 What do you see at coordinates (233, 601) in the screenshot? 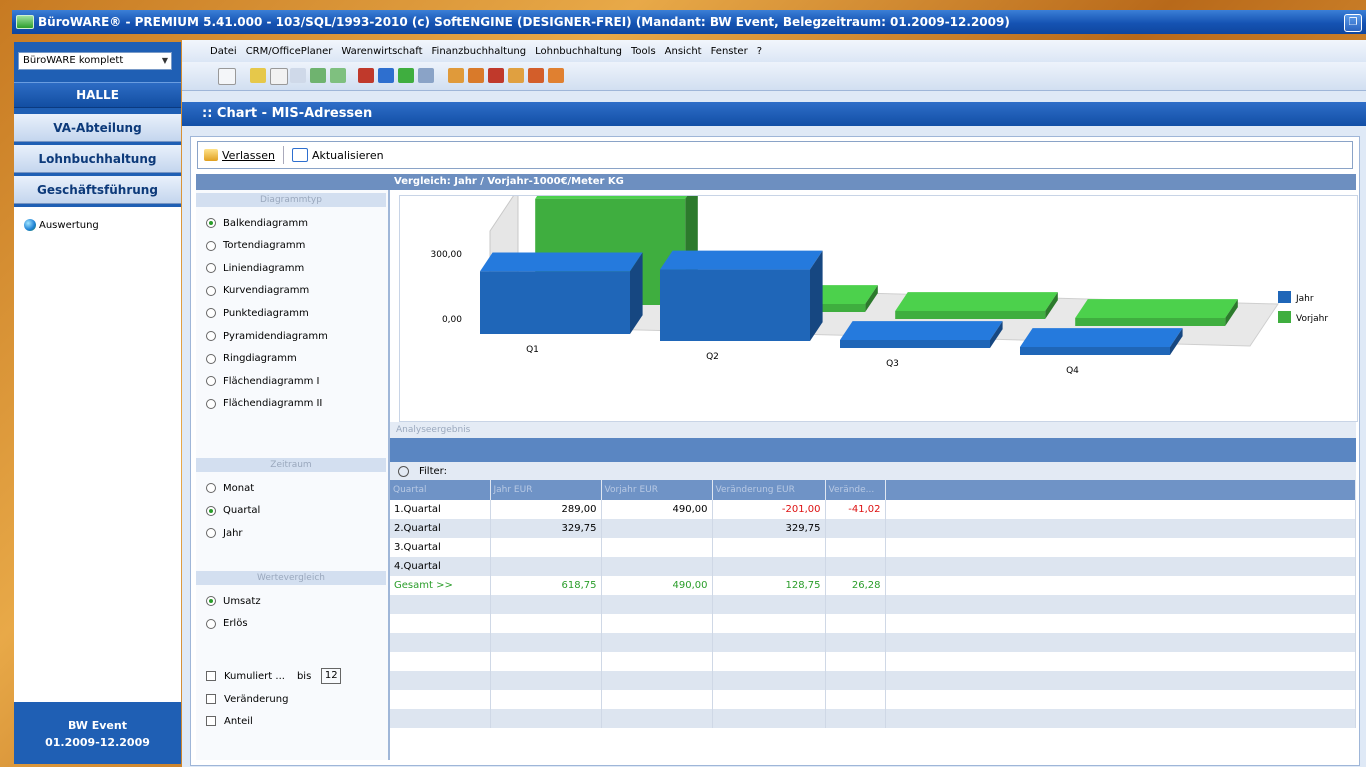
I see `value-option: Umsatz` at bounding box center [233, 601].